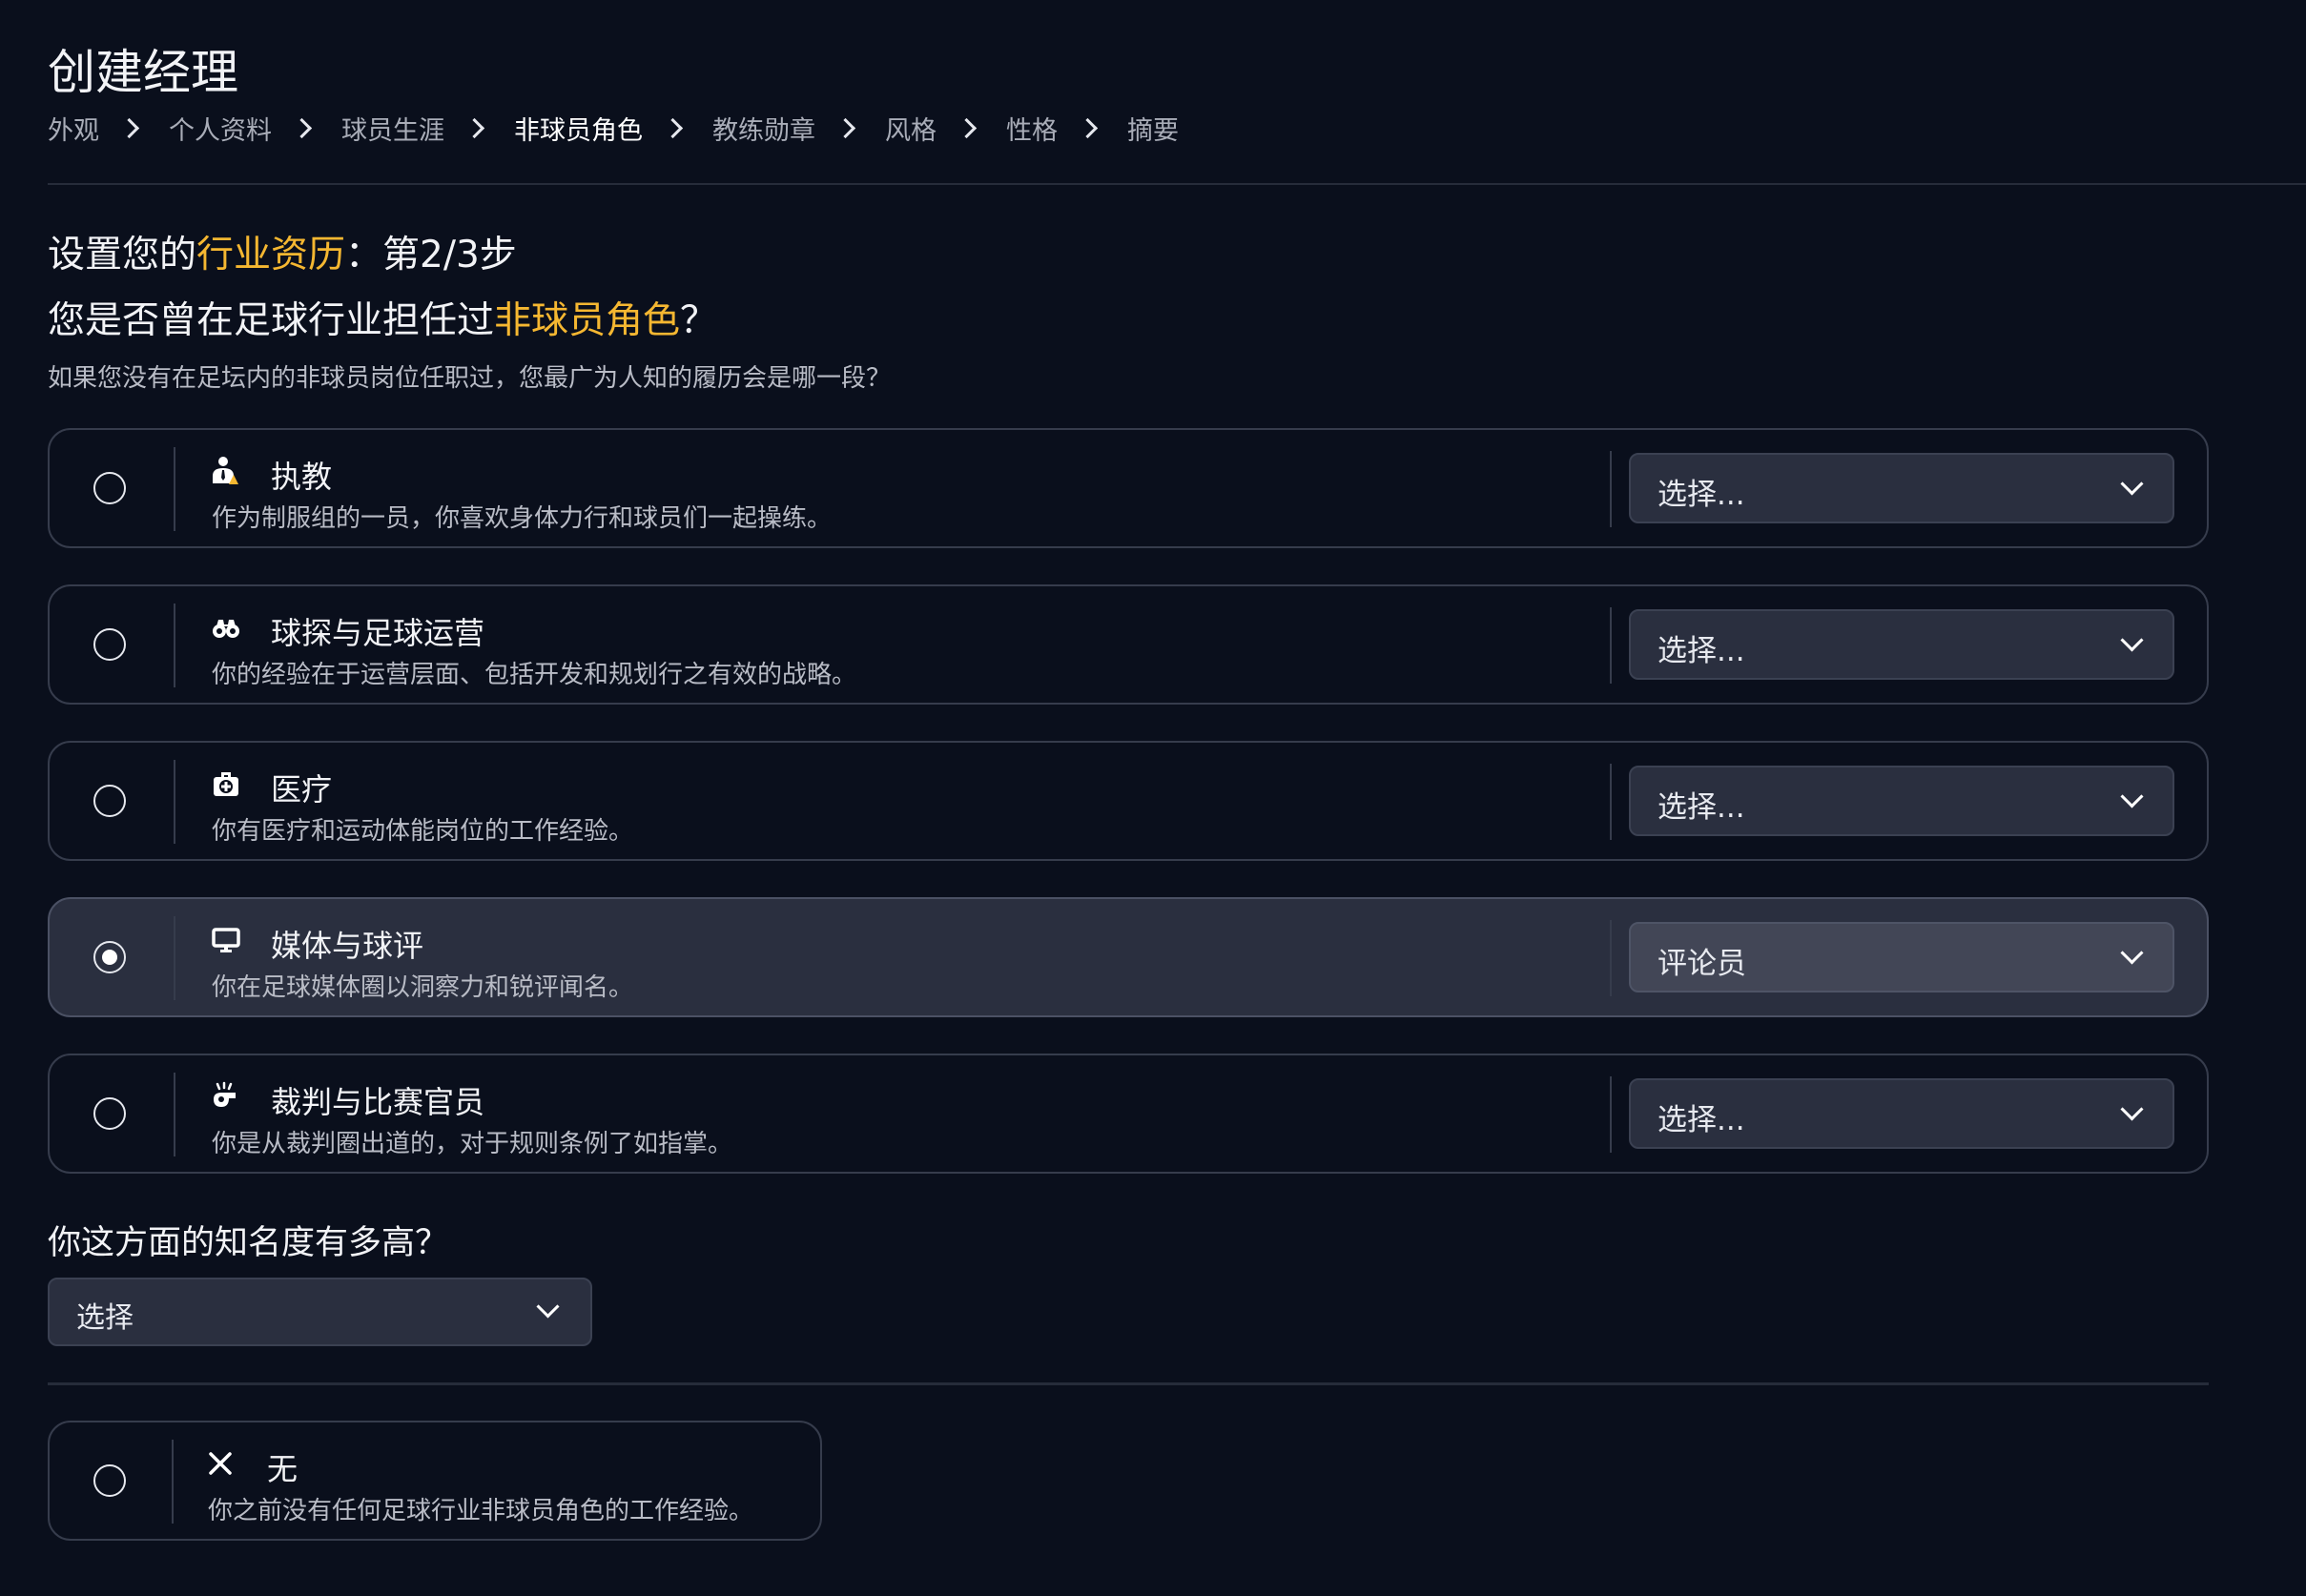 The image size is (2306, 1596). I want to click on breadcrumb-player-career: 球员生涯, so click(393, 129).